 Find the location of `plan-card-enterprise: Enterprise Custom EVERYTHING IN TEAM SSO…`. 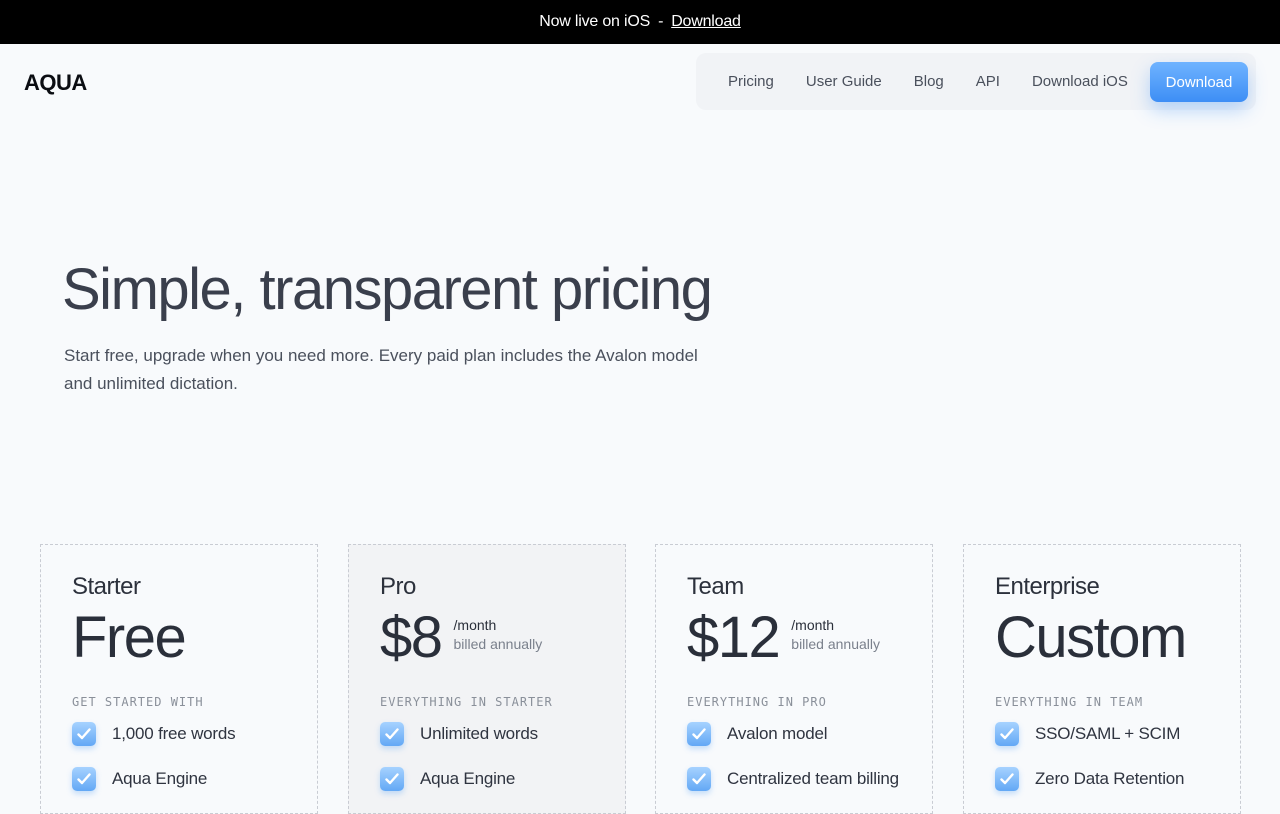

plan-card-enterprise: Enterprise Custom EVERYTHING IN TEAM SSO… is located at coordinates (1102, 679).